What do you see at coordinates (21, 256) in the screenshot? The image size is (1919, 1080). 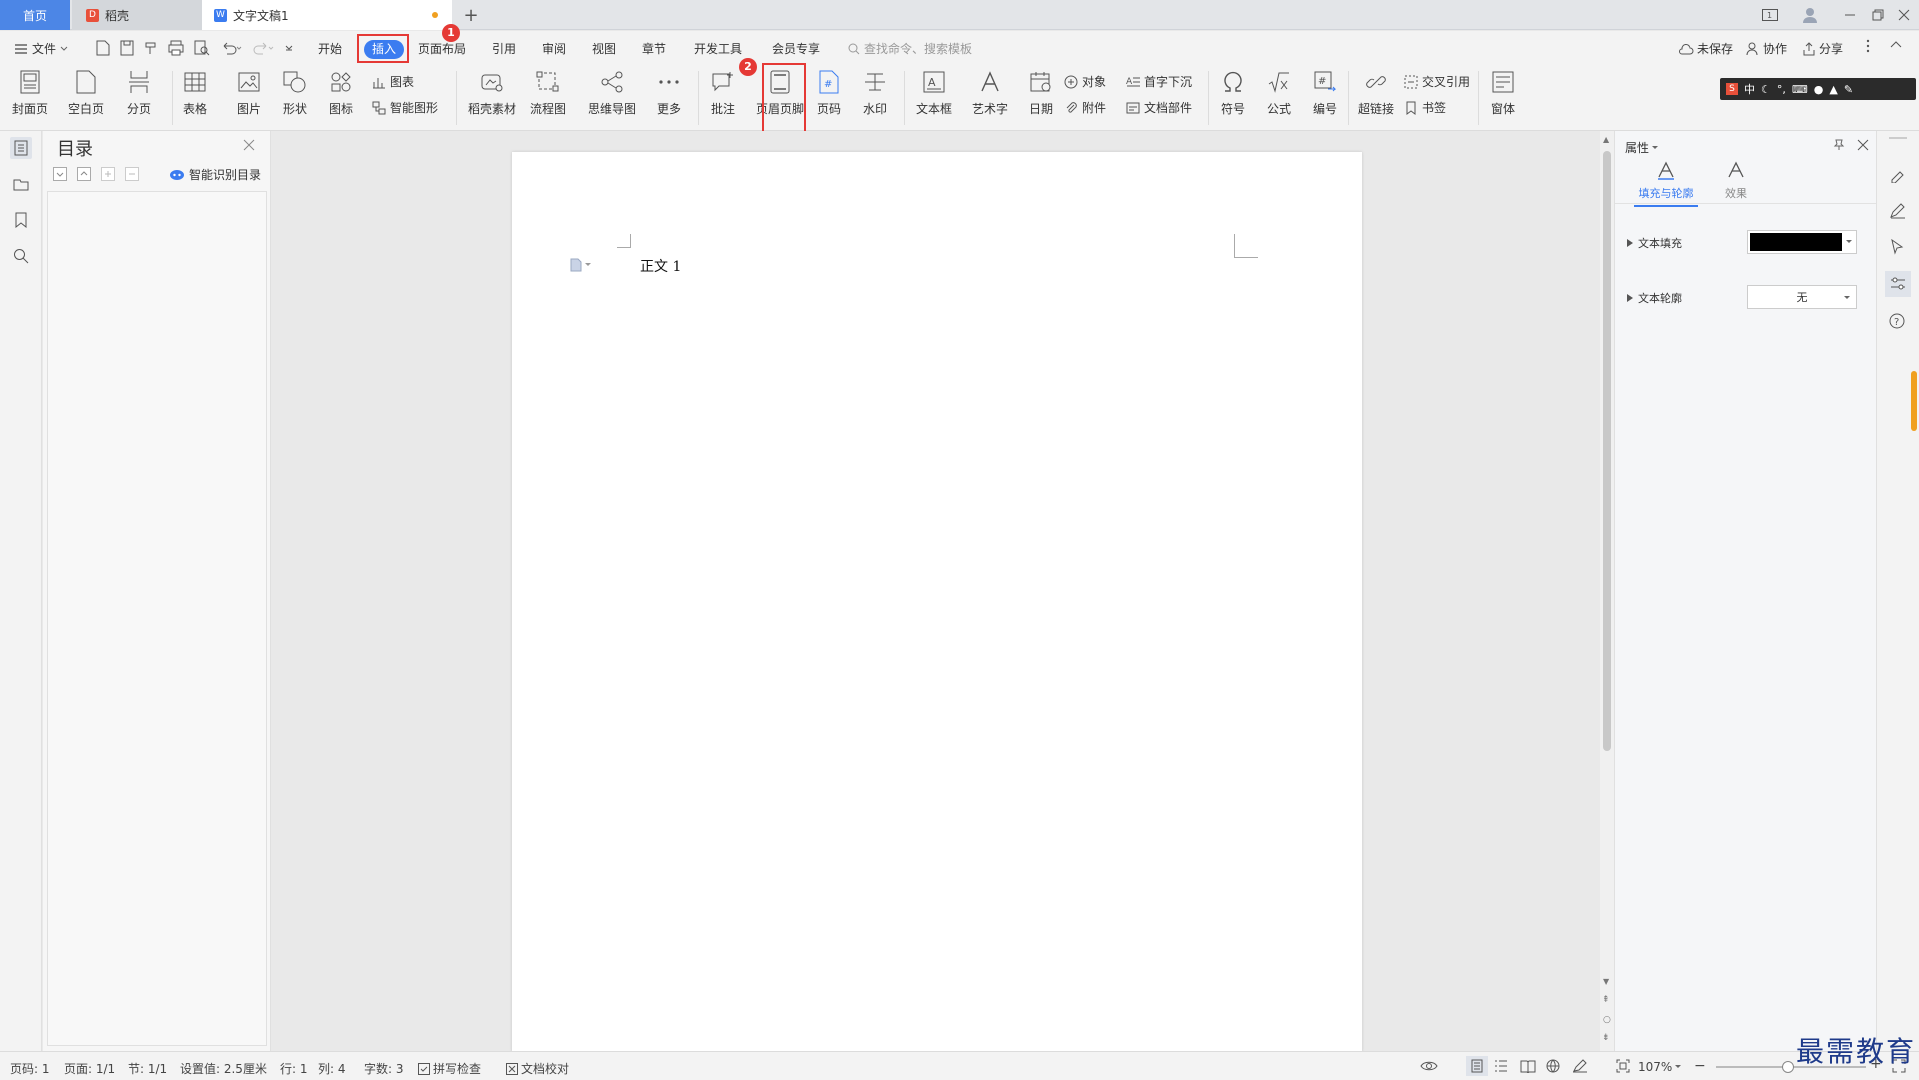 I see `find-nav-icon` at bounding box center [21, 256].